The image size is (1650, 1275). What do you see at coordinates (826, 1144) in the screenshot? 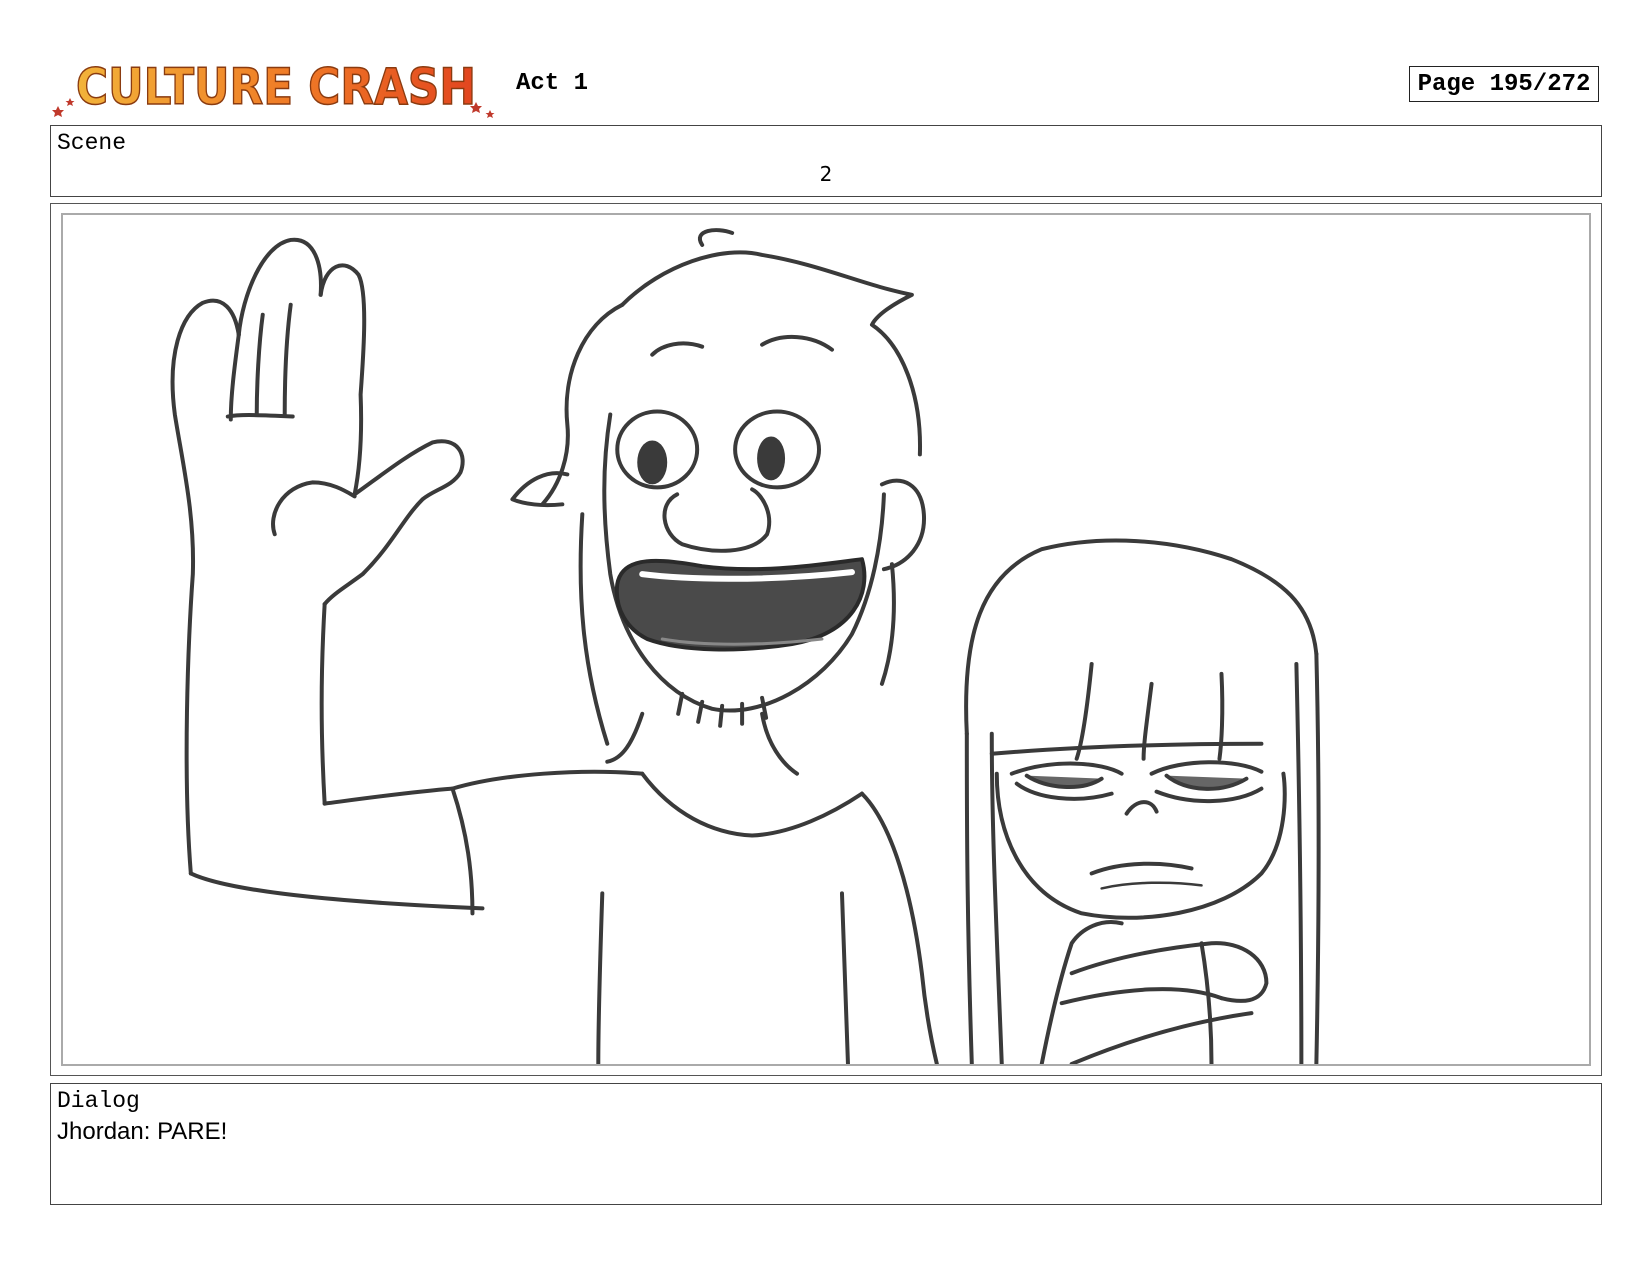
I see `dialog-box: Dialog Jhordan: PARE!` at bounding box center [826, 1144].